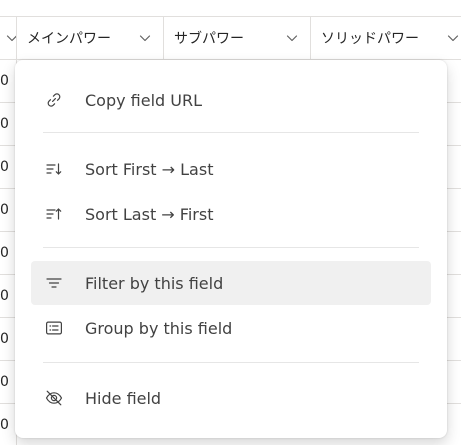  I want to click on menu-item-label: Sort First → Last, so click(149, 169).